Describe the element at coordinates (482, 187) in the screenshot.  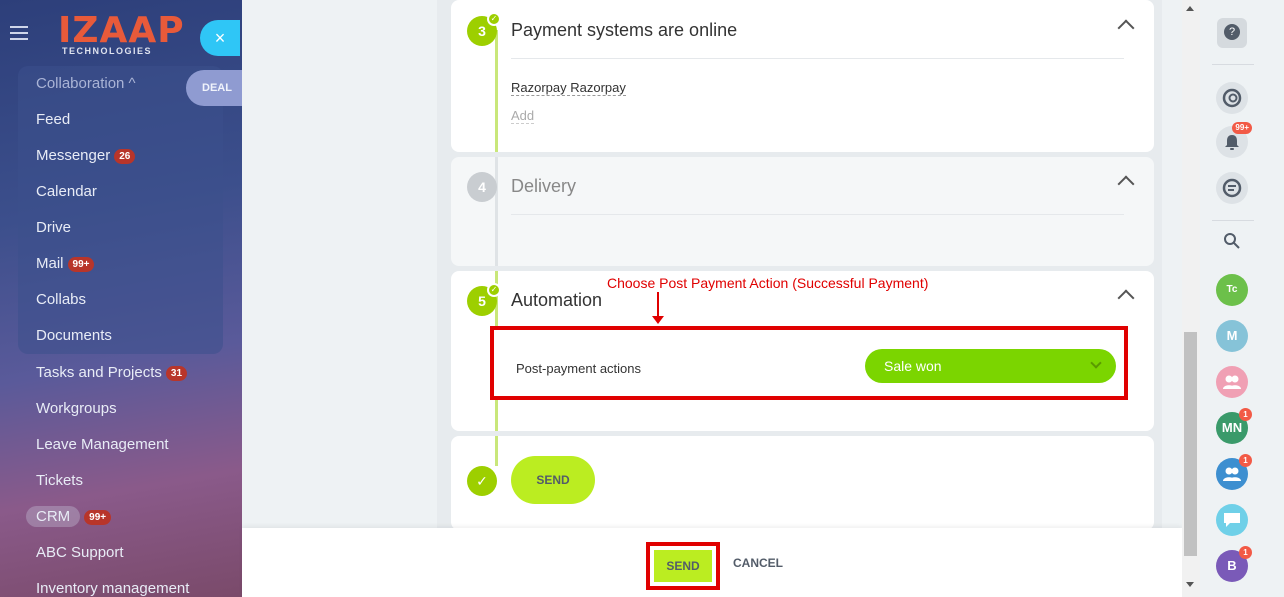
I see `step-number-4: 4` at that location.